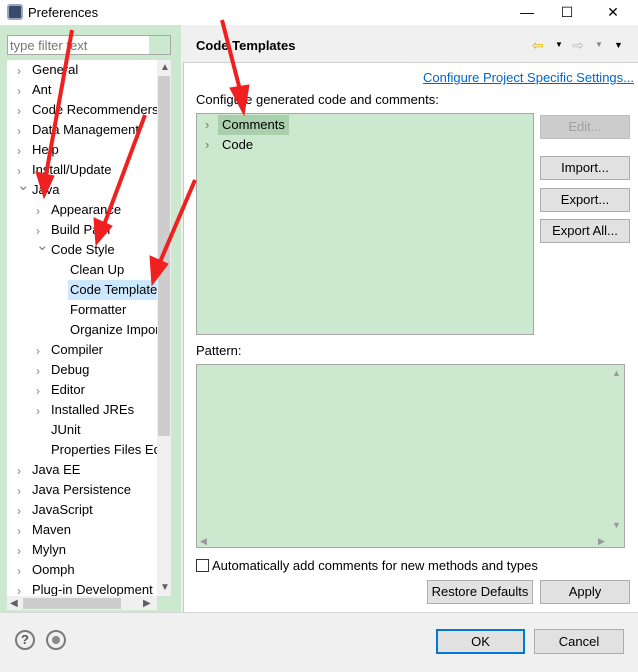  I want to click on tree-item: General, so click(55, 70).